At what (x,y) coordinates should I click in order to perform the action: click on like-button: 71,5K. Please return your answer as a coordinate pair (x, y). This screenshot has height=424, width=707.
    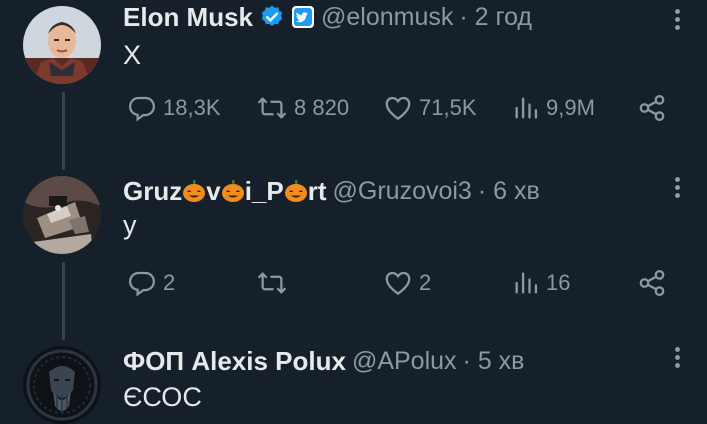
    Looking at the image, I should click on (430, 108).